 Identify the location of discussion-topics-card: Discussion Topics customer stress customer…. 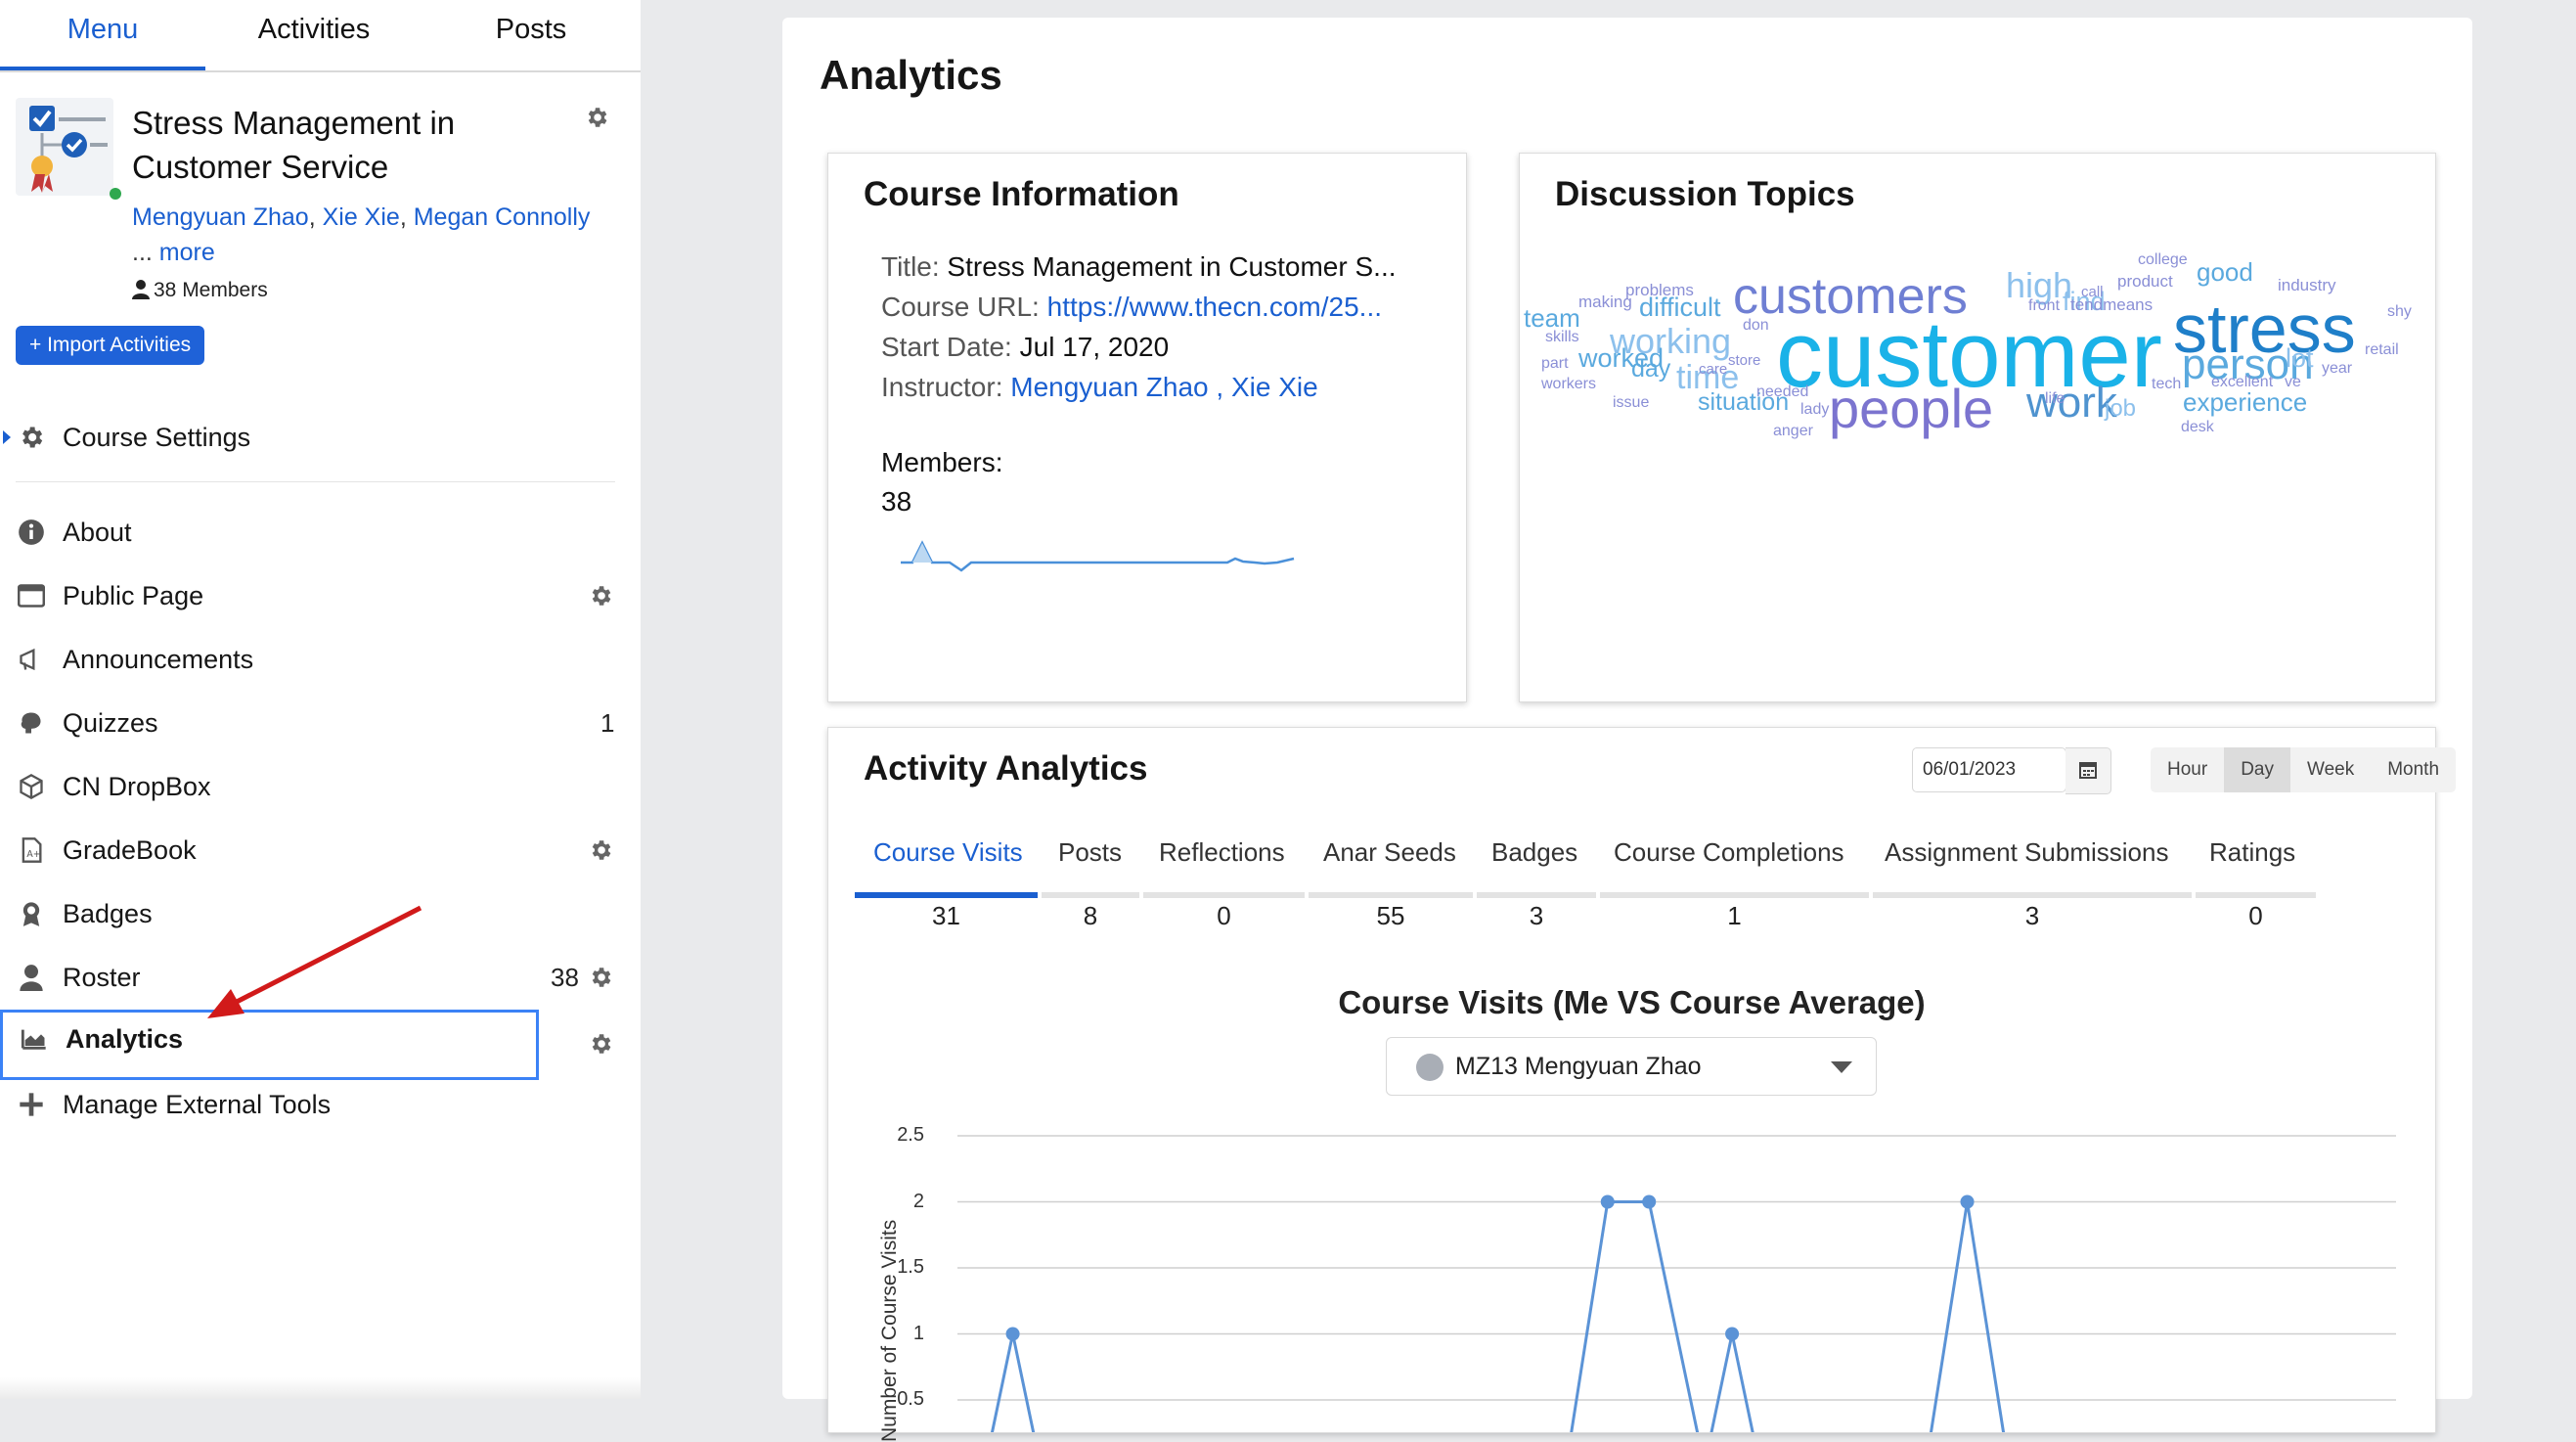
(1977, 427).